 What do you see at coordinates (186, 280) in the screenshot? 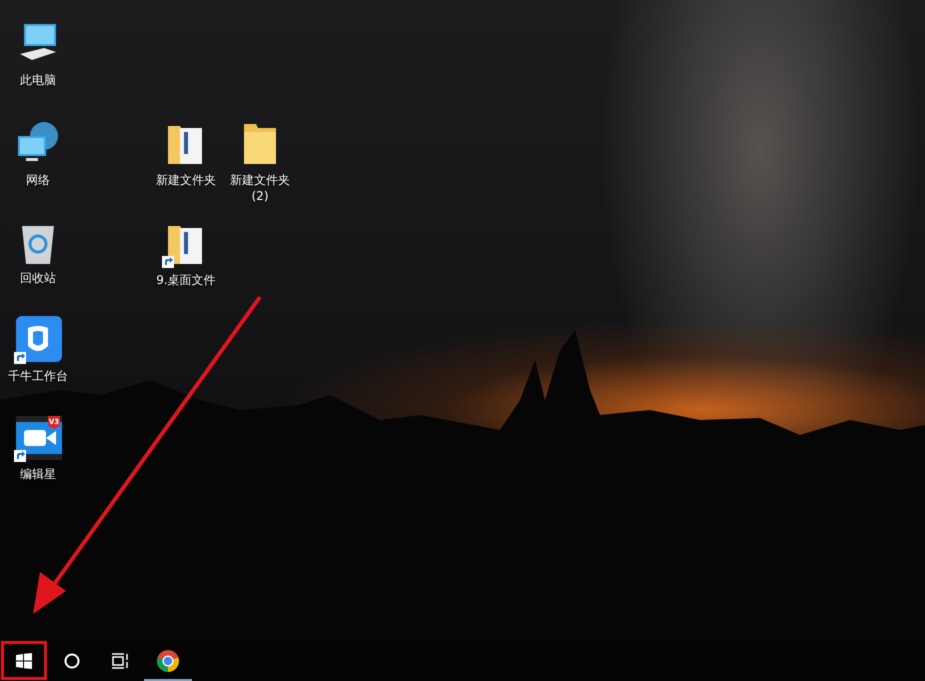
I see `icon-label: 9.桌面文件` at bounding box center [186, 280].